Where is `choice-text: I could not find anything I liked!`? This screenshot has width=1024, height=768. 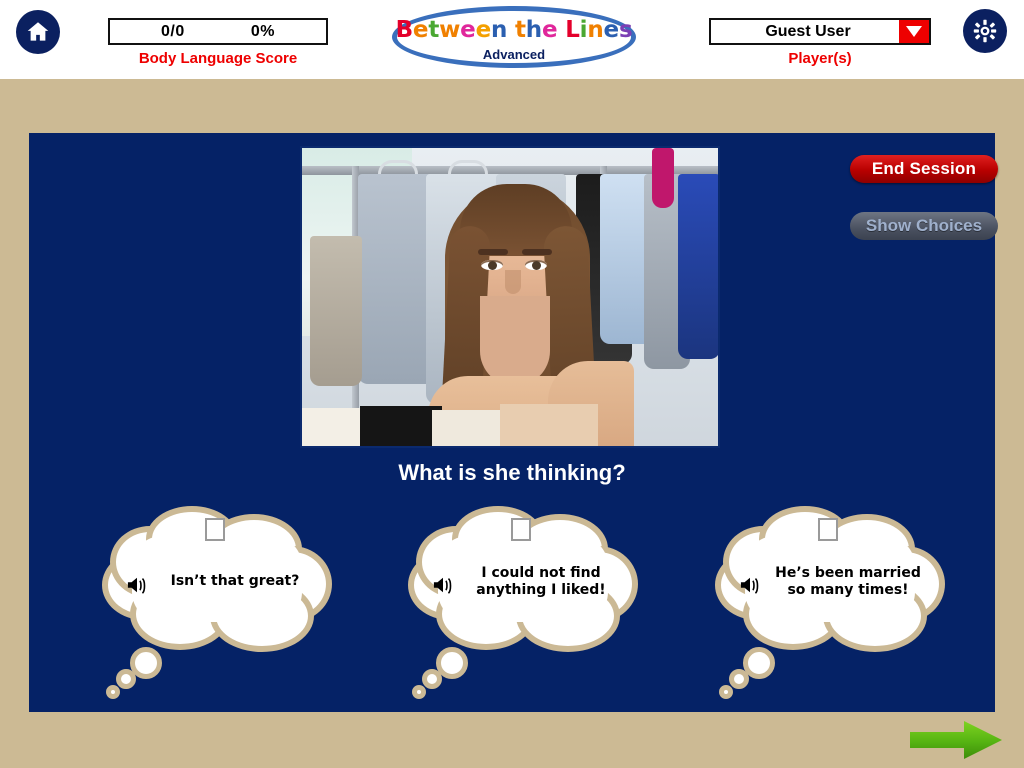 choice-text: I could not find anything I liked! is located at coordinates (541, 581).